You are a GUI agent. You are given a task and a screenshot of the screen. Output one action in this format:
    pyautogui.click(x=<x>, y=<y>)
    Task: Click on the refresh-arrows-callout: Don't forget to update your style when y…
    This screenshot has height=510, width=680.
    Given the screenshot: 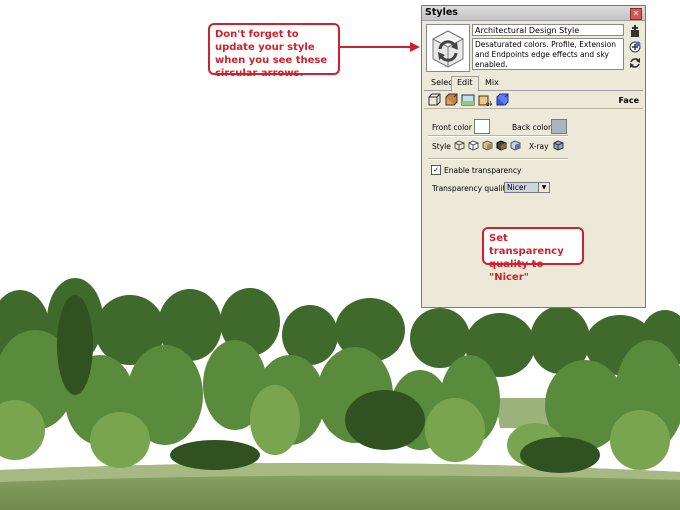 What is the action you would take?
    pyautogui.click(x=274, y=51)
    